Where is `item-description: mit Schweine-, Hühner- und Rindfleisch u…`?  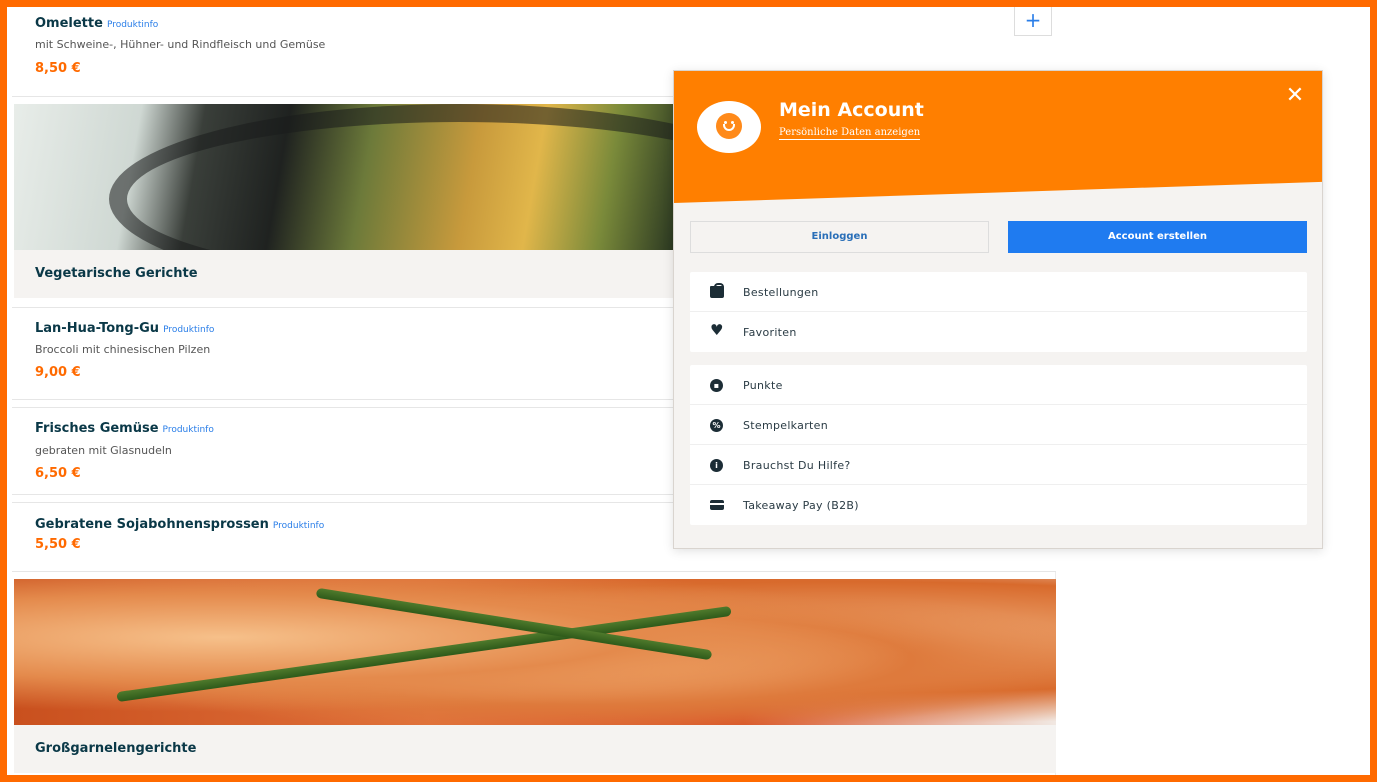
item-description: mit Schweine-, Hühner- und Rindfleisch u… is located at coordinates (180, 44).